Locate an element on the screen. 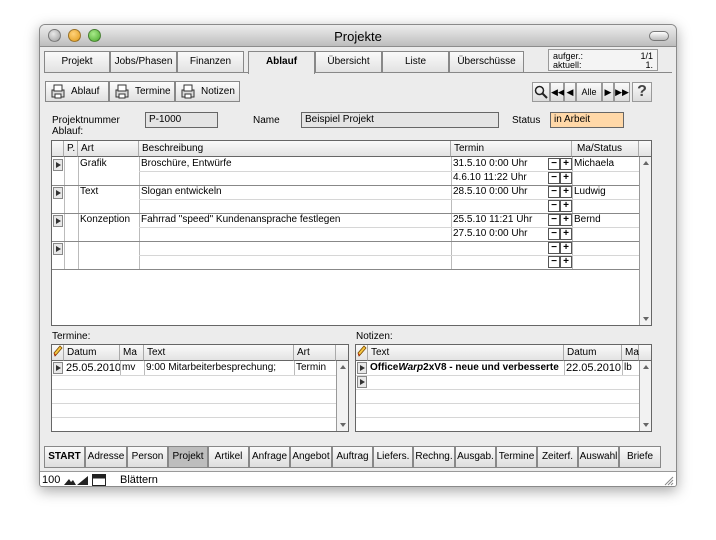 This screenshot has height=540, width=716. nav-auswahl: Auswahl is located at coordinates (598, 457).